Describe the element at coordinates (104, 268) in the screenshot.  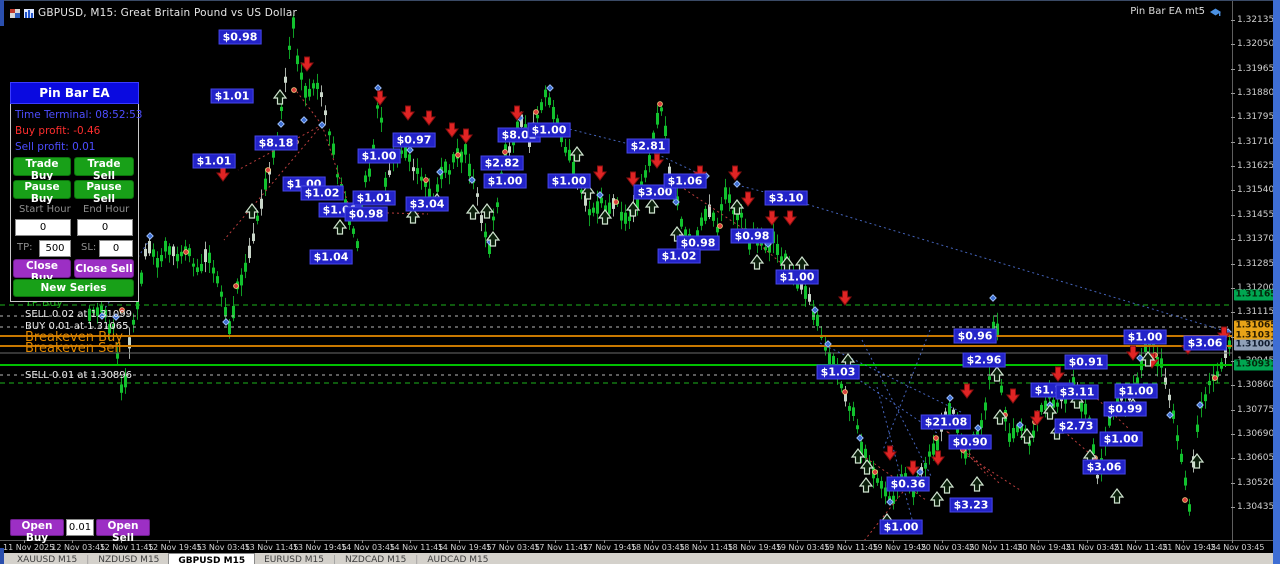
I see `close-sell-button: Close Sell` at that location.